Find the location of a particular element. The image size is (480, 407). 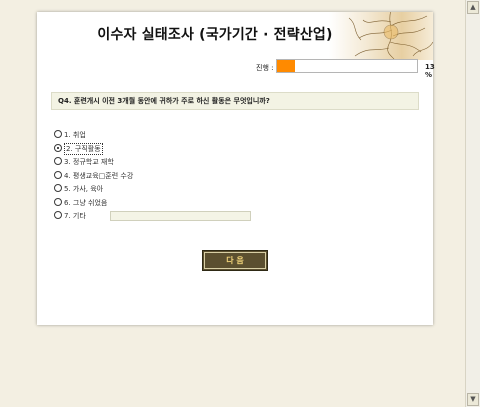

scroll-up-arrow-icon: ▲ is located at coordinates (473, 7).